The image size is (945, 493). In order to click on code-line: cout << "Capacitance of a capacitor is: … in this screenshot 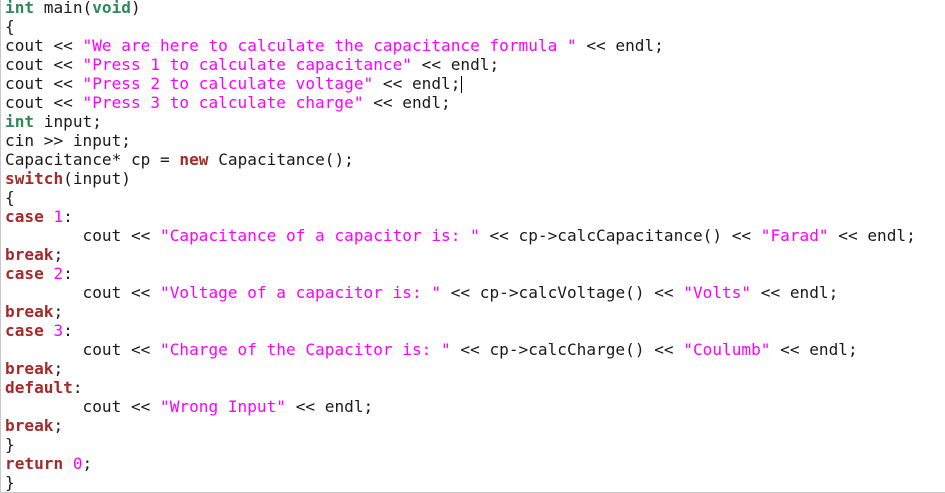, I will do `click(460, 235)`.